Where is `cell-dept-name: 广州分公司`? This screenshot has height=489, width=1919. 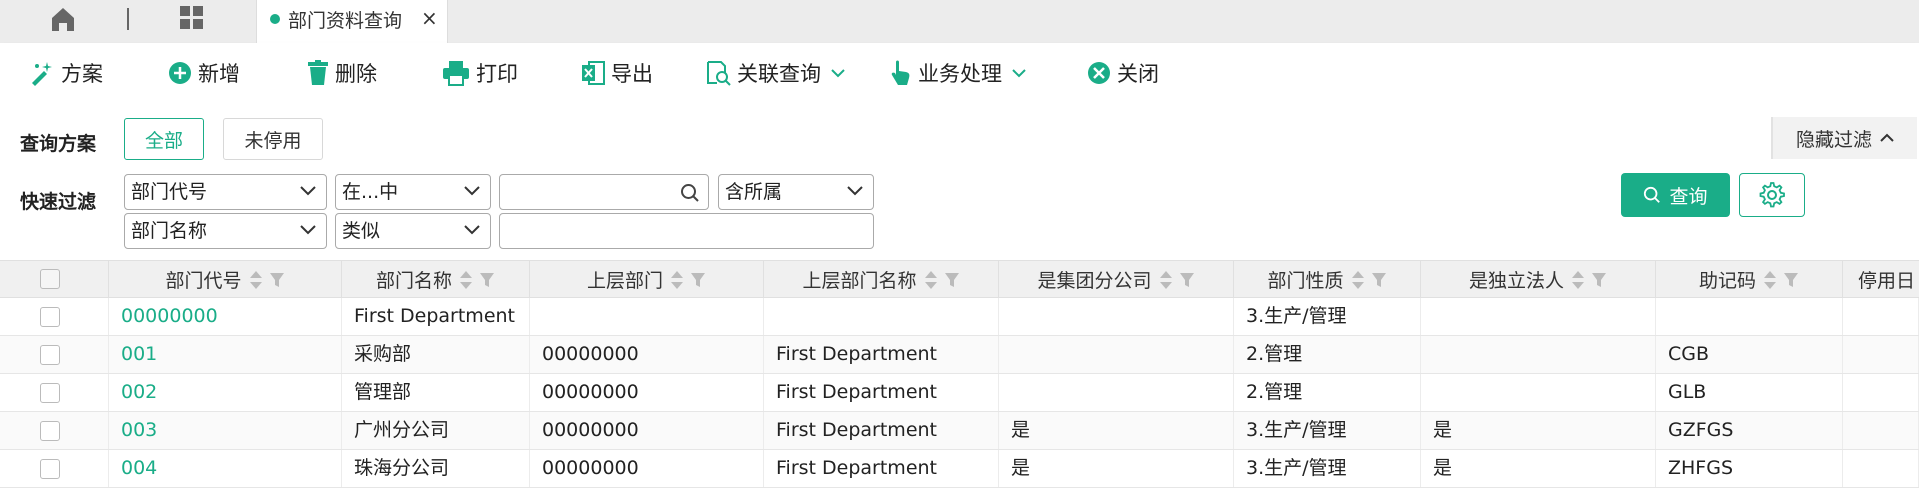 cell-dept-name: 广州分公司 is located at coordinates (436, 430).